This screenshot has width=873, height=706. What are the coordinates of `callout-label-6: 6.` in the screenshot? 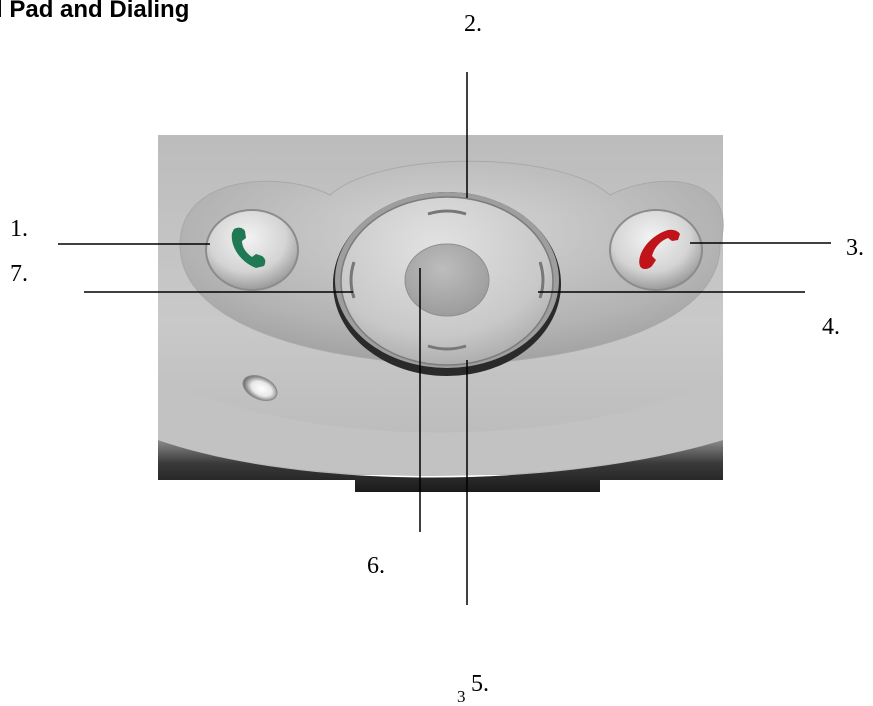 It's located at (376, 566).